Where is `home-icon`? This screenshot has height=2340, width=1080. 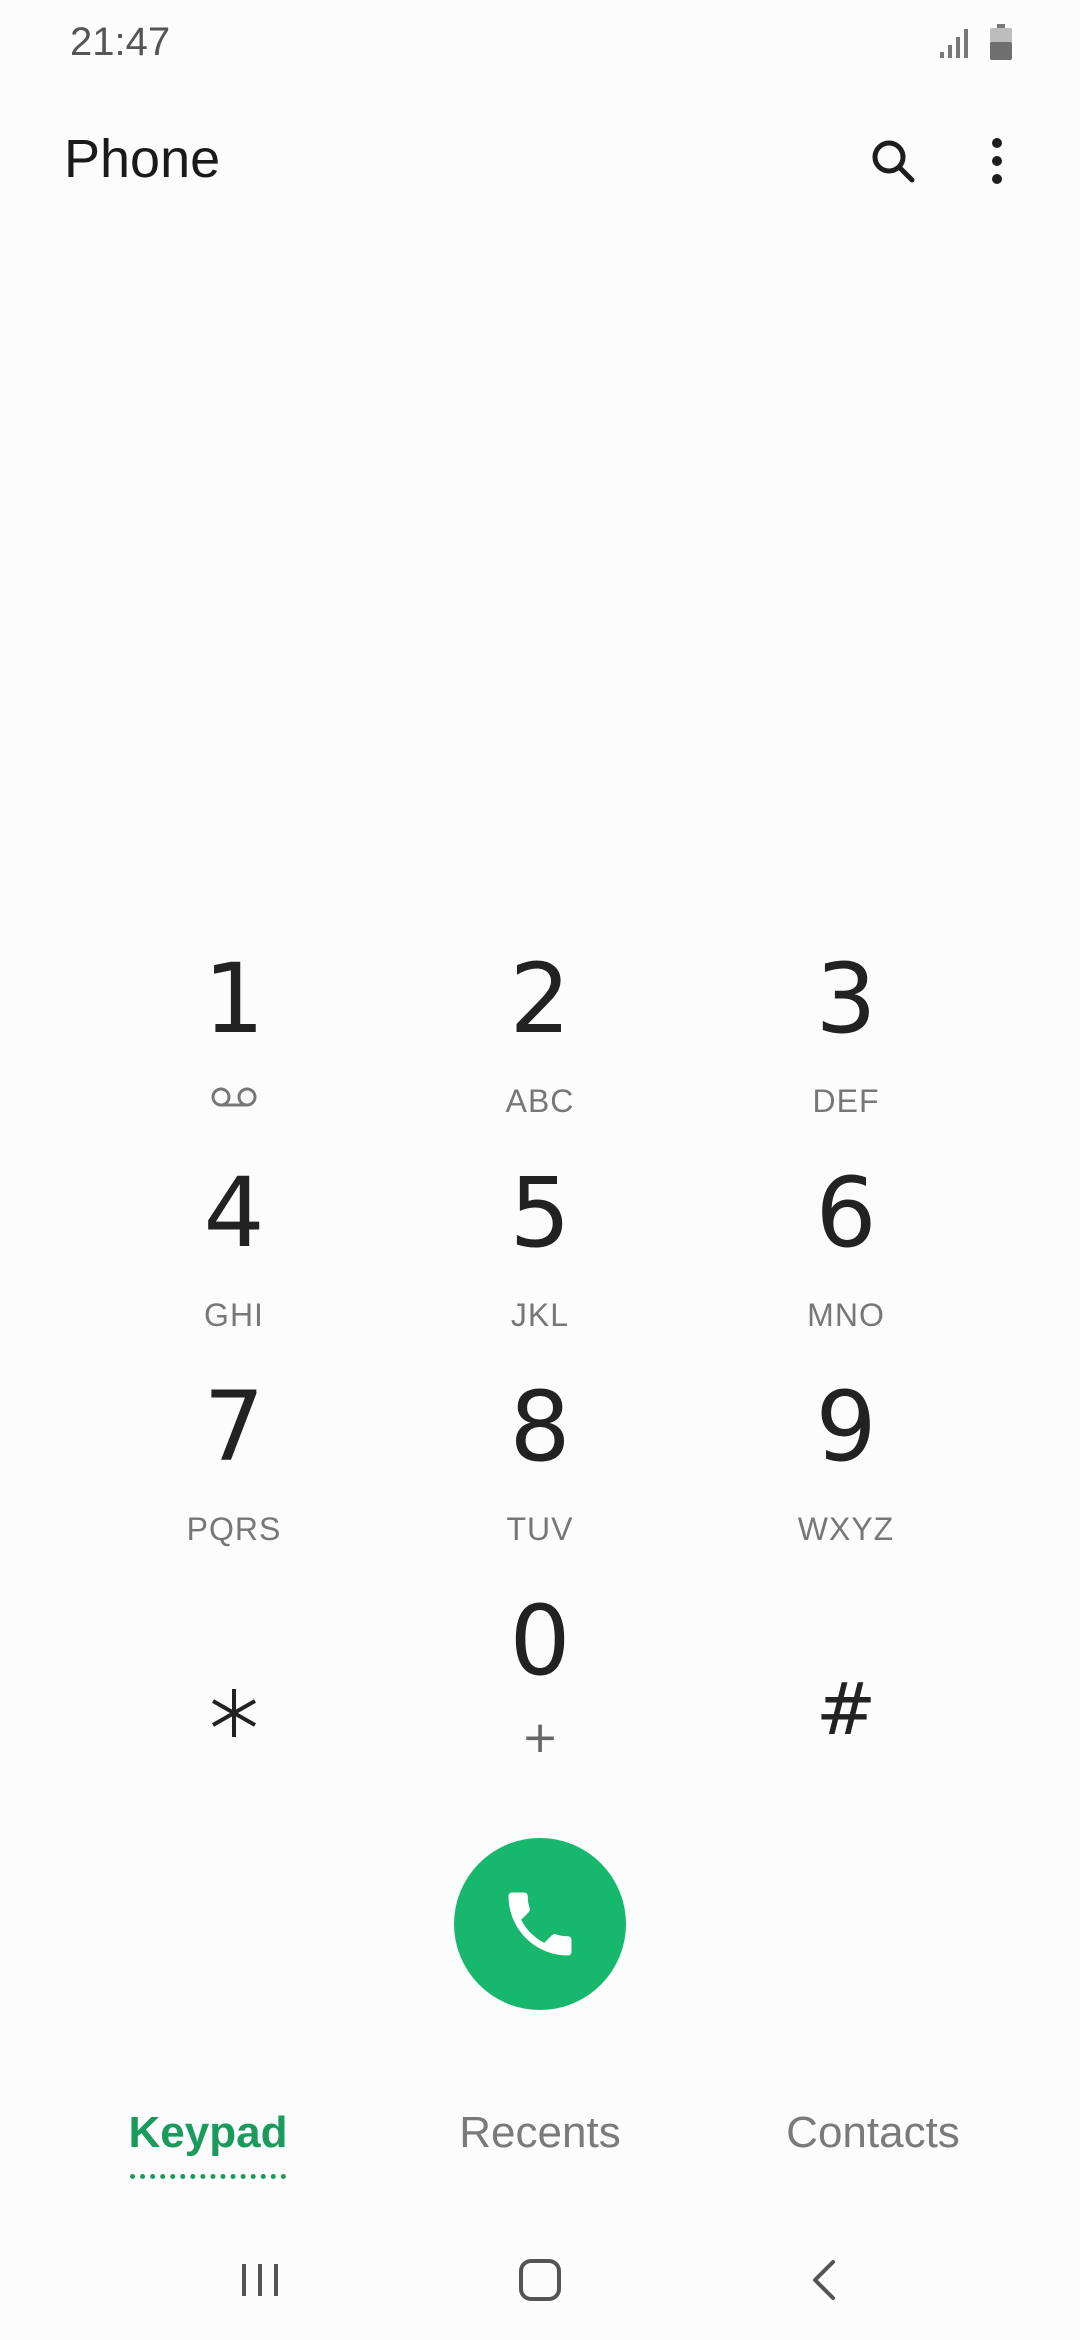 home-icon is located at coordinates (540, 2280).